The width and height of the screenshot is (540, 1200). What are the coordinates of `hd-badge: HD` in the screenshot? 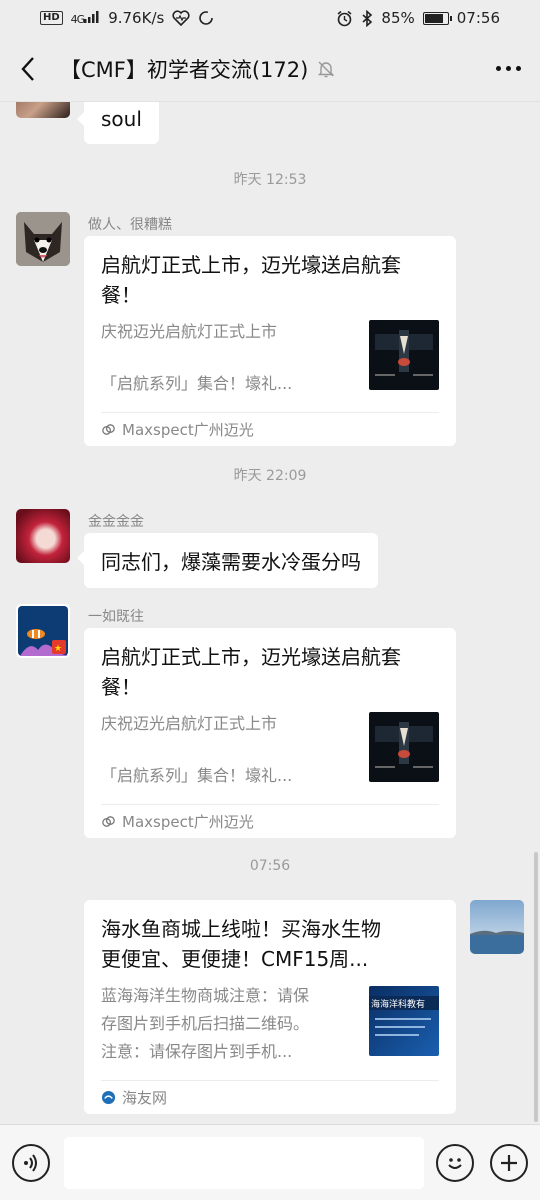 It's located at (51, 18).